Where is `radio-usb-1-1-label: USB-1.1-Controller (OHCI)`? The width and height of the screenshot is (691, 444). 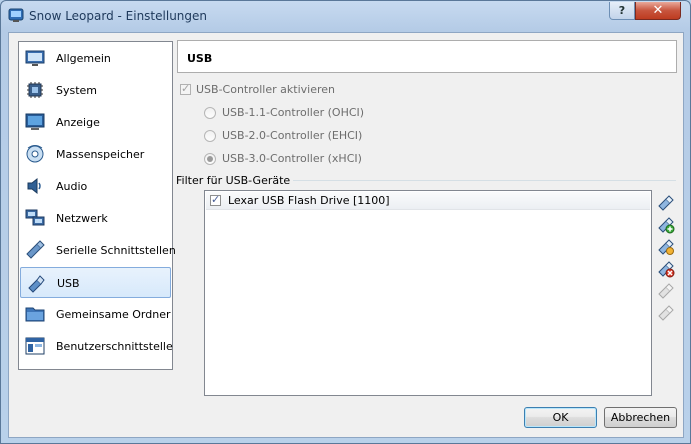 radio-usb-1-1-label: USB-1.1-Controller (OHCI) is located at coordinates (293, 112).